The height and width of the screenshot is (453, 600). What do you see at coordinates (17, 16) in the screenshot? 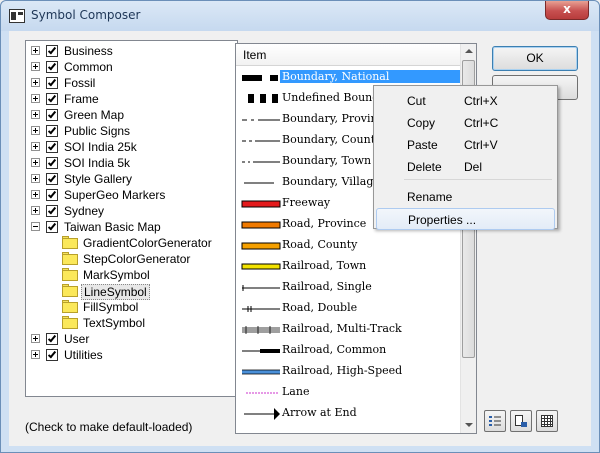
I see `app-icon` at bounding box center [17, 16].